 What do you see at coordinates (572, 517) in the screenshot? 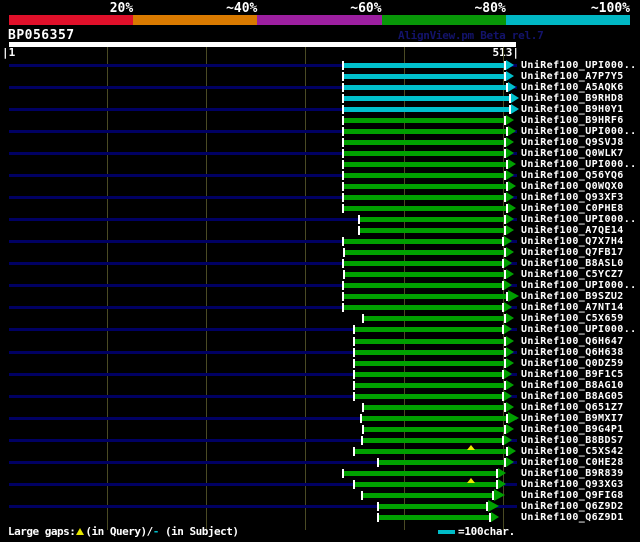
I see `hit-label: UniRef100_Q6Z9D1` at bounding box center [572, 517].